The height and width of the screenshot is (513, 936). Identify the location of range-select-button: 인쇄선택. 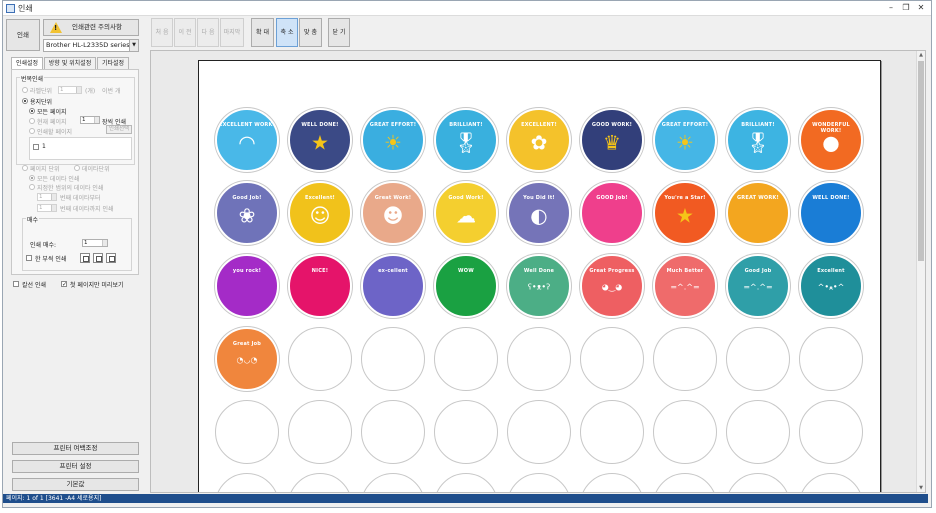
(119, 129).